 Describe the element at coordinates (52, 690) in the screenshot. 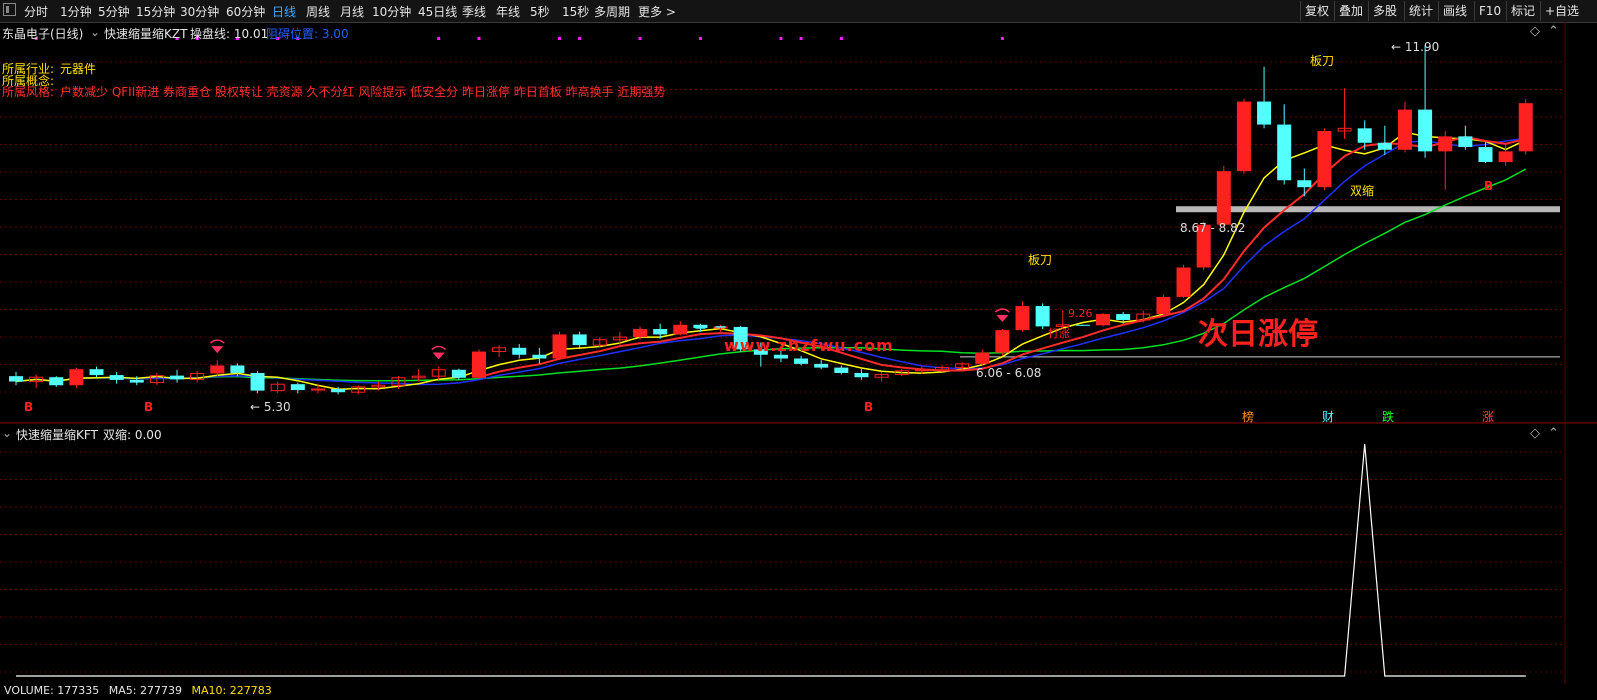

I see `volume-value: VOLUME: 177335` at that location.